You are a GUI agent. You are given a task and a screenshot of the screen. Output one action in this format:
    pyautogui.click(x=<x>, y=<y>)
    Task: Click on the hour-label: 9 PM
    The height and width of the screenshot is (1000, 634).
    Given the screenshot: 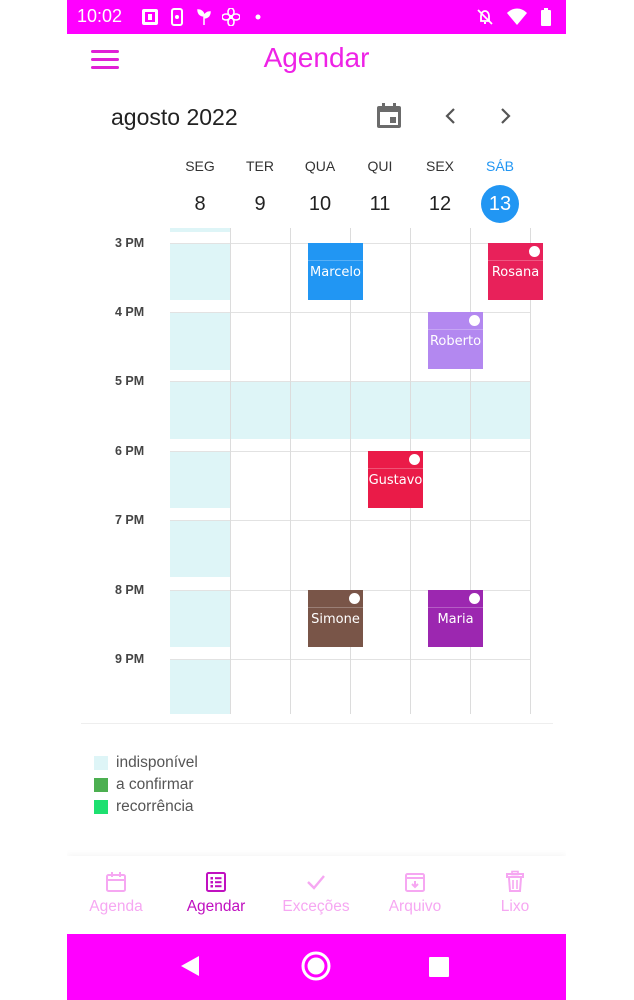 What is the action you would take?
    pyautogui.click(x=130, y=659)
    